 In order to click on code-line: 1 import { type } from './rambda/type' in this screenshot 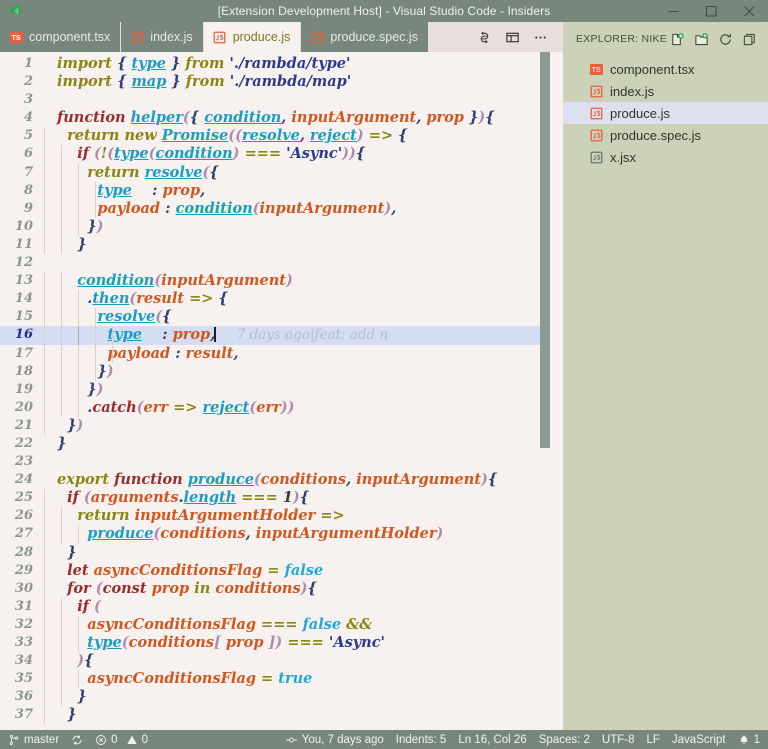, I will do `click(281, 64)`.